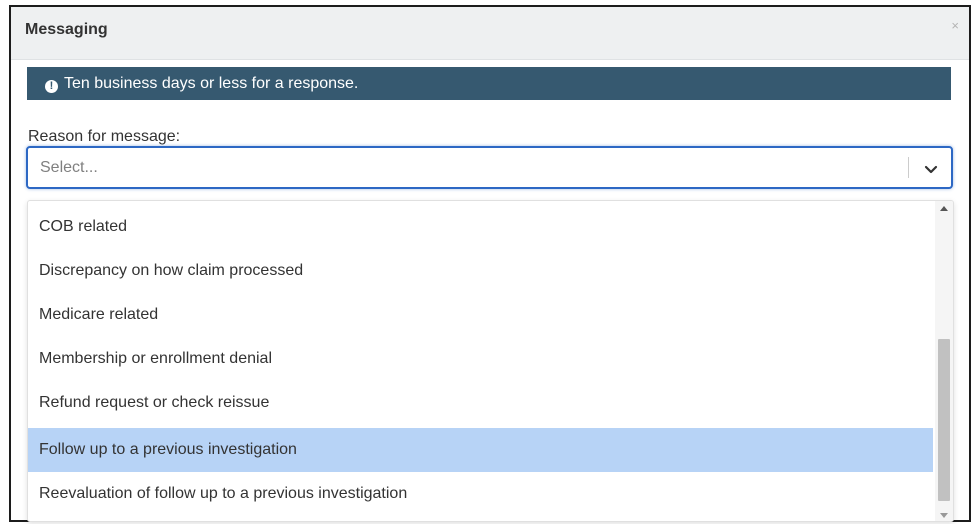 Image resolution: width=973 pixels, height=524 pixels. I want to click on scrollbar, so click(944, 361).